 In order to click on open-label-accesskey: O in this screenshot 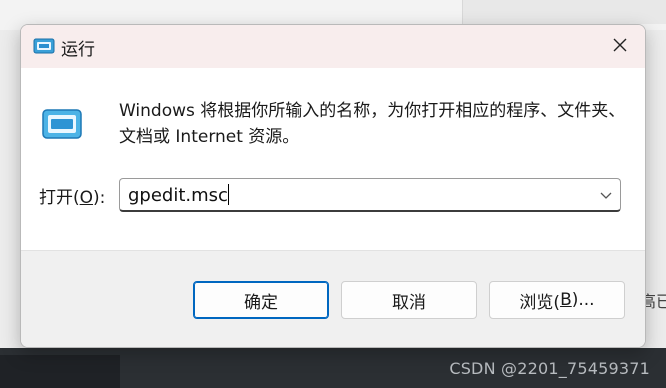, I will do `click(86, 198)`.